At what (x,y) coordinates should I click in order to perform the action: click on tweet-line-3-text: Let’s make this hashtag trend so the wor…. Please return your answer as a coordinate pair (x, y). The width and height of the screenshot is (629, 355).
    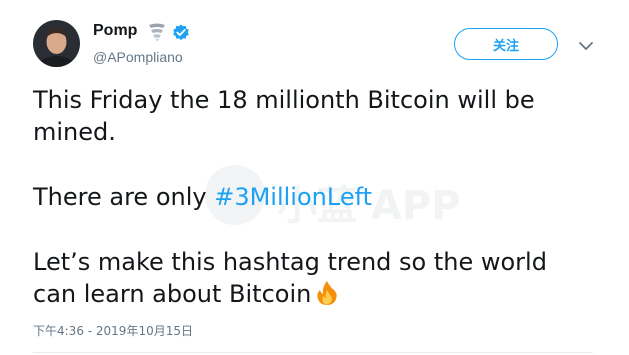
    Looking at the image, I should click on (290, 278).